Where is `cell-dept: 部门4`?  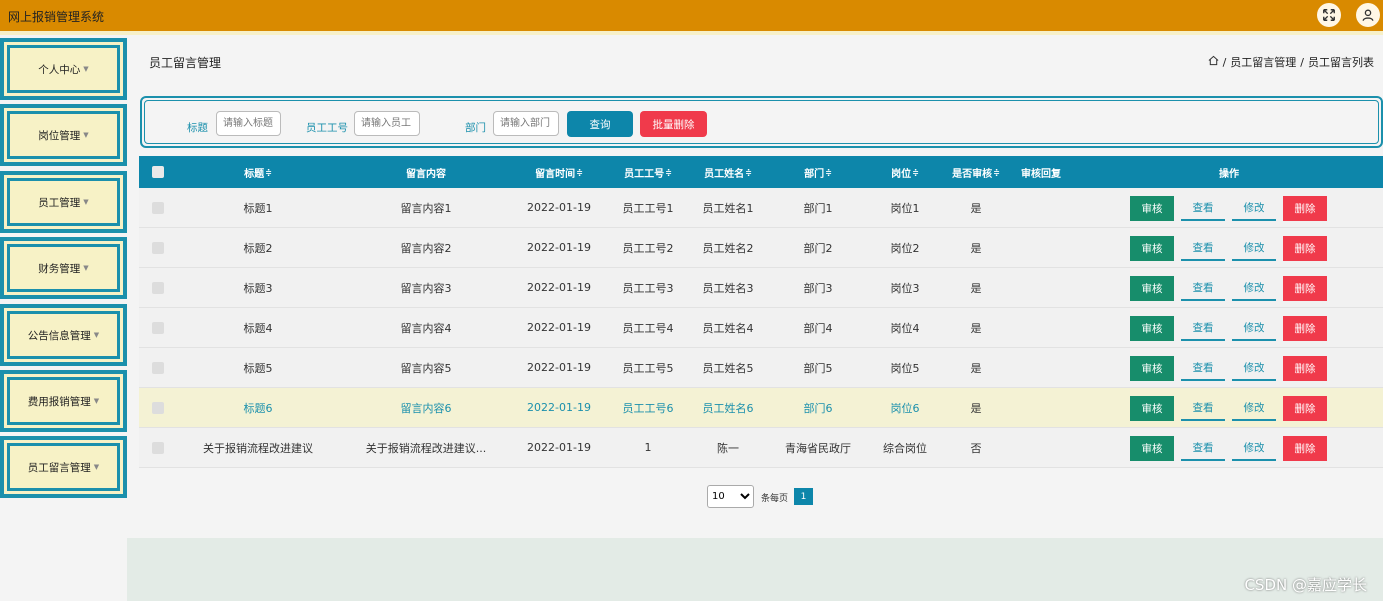
cell-dept: 部门4 is located at coordinates (818, 328).